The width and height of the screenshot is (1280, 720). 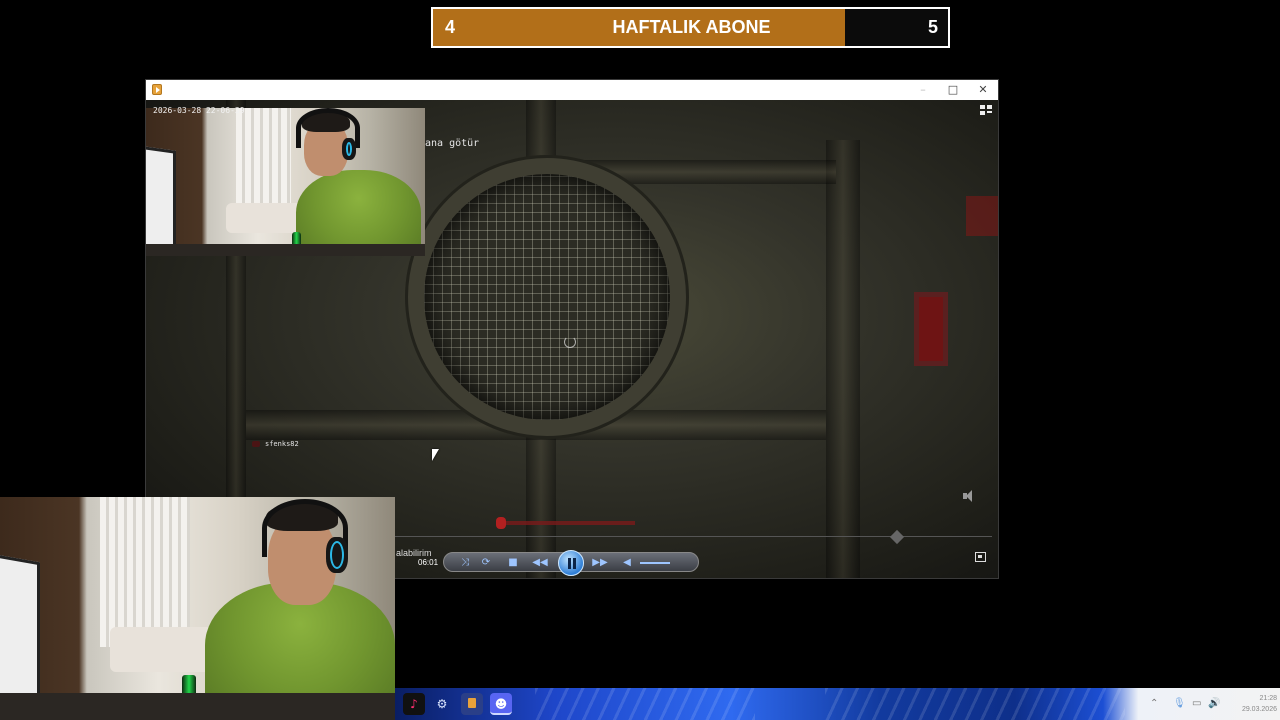 I want to click on elapsed-time: 06:01, so click(x=428, y=562).